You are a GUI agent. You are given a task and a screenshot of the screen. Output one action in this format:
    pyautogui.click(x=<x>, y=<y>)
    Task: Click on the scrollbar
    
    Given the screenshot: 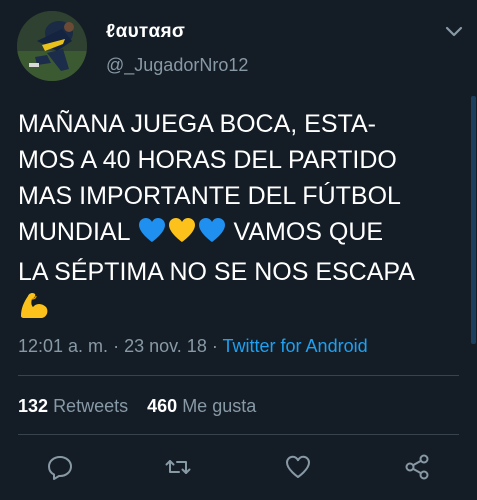 What is the action you would take?
    pyautogui.click(x=473, y=220)
    